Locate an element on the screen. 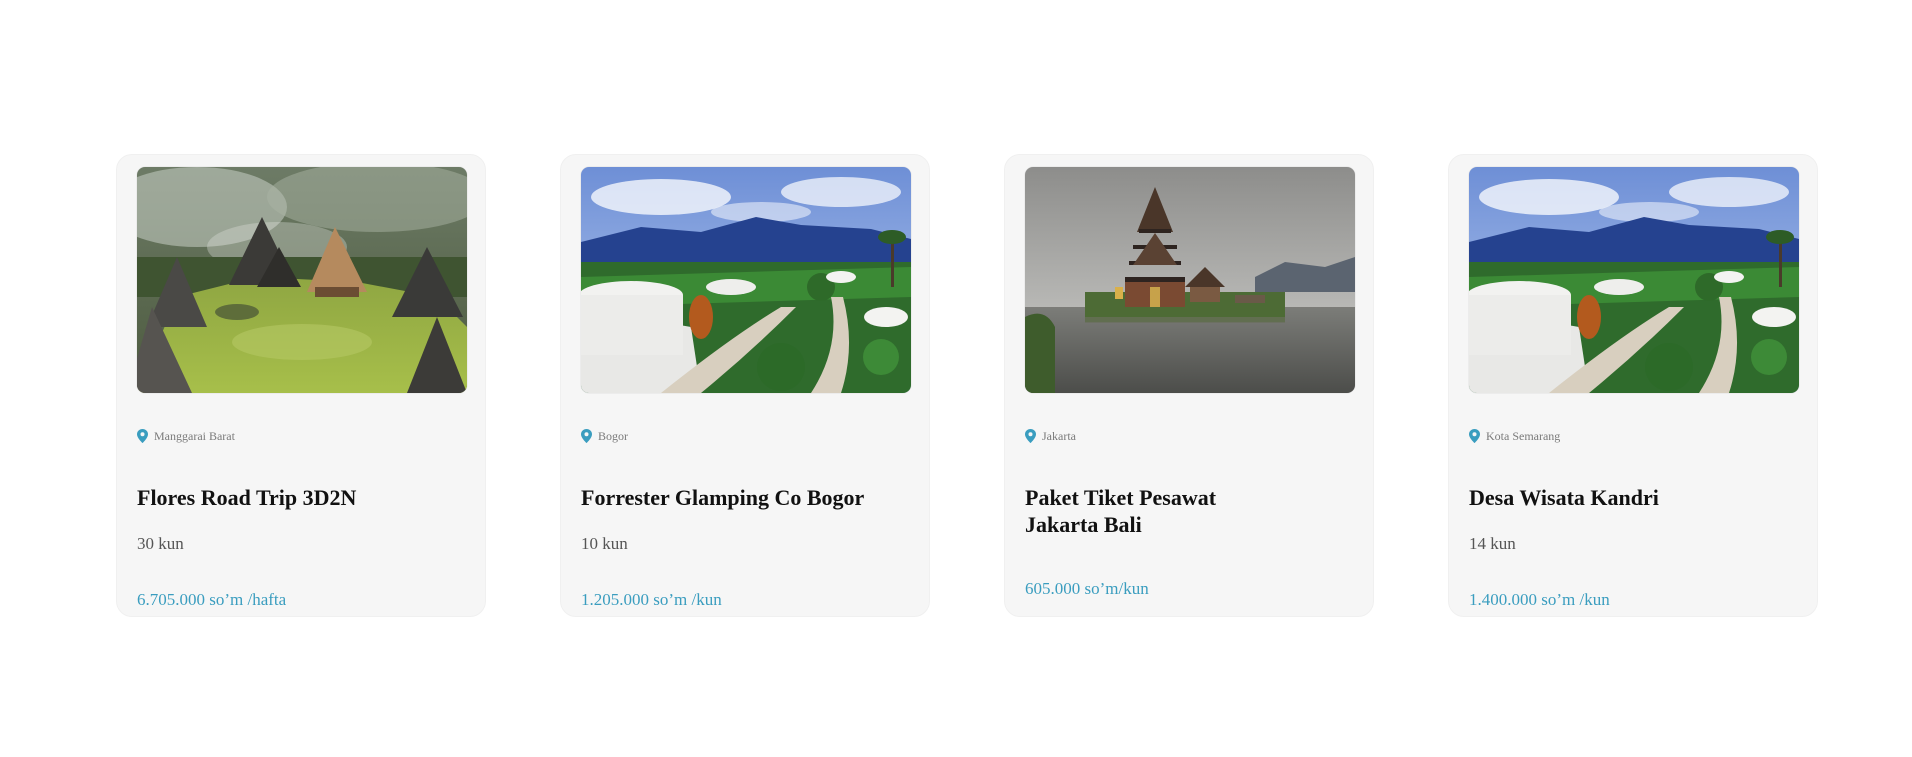 The height and width of the screenshot is (757, 1912). tour-duration: 10 kun is located at coordinates (604, 543).